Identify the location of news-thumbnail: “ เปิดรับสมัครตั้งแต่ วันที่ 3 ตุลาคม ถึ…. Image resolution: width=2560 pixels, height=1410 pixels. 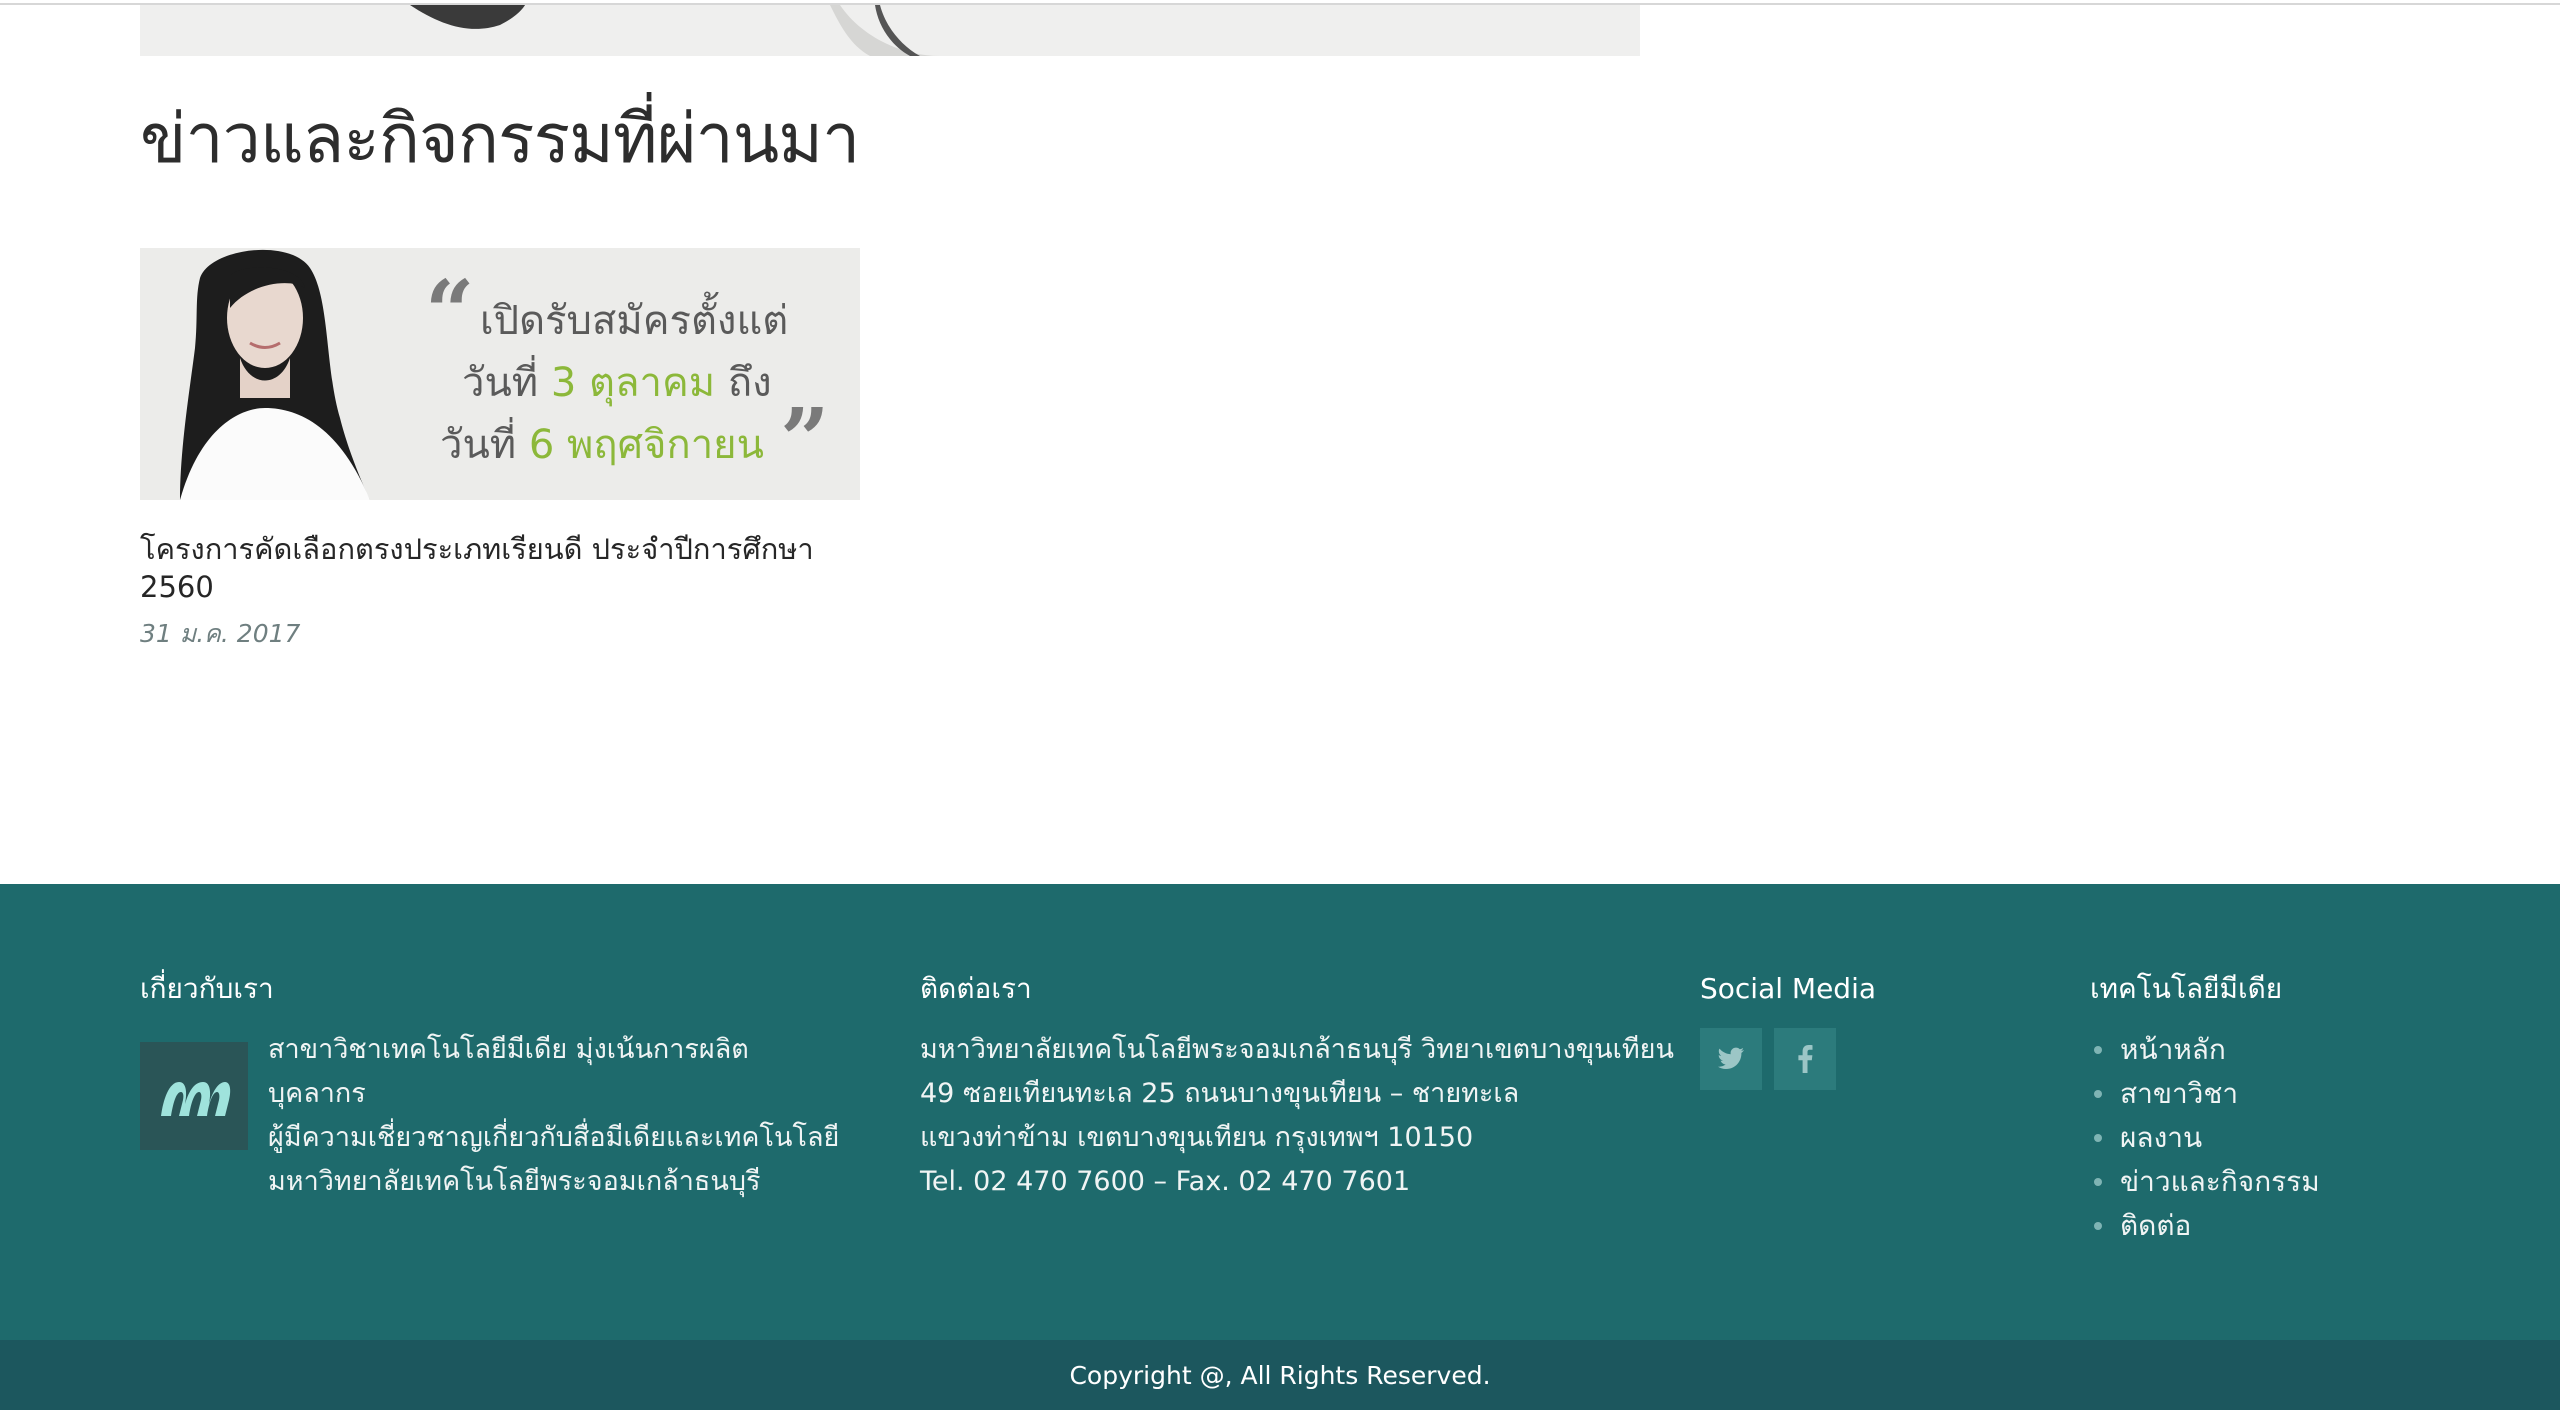
(500, 374).